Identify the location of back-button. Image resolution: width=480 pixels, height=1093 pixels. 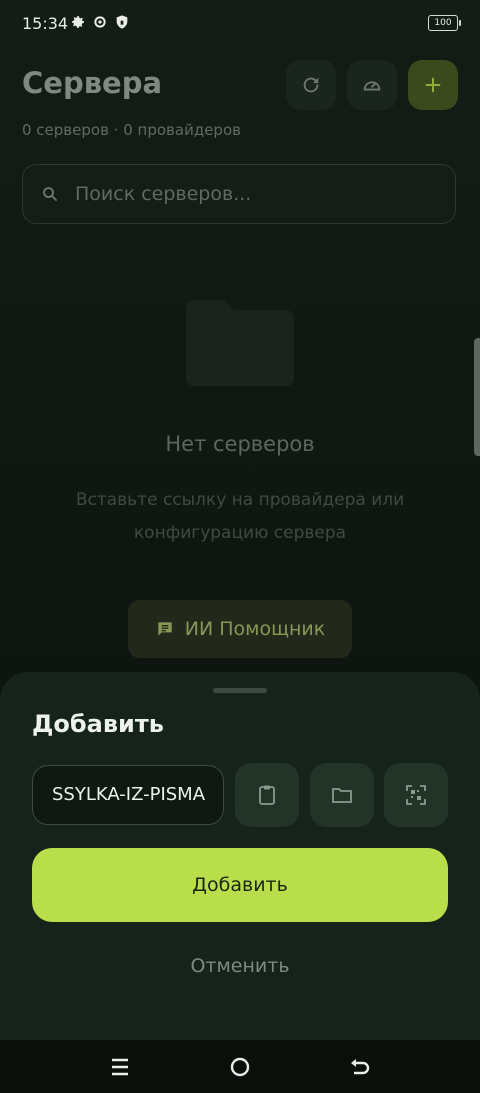
(360, 1067).